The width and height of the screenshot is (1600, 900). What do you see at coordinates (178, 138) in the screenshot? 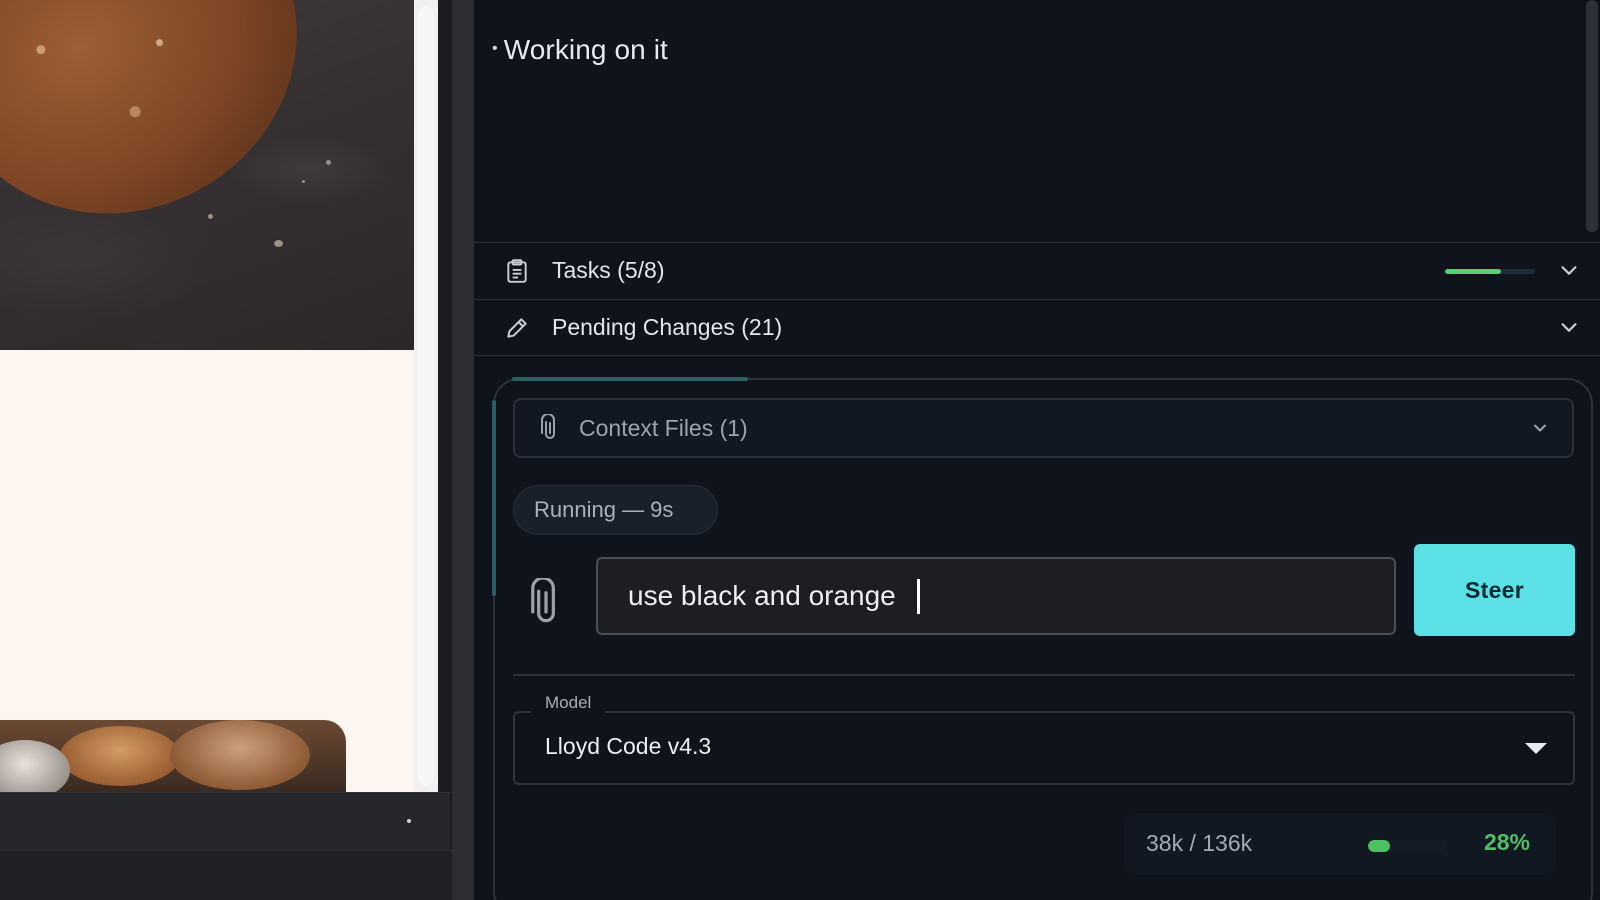
I see `bread-loaf` at bounding box center [178, 138].